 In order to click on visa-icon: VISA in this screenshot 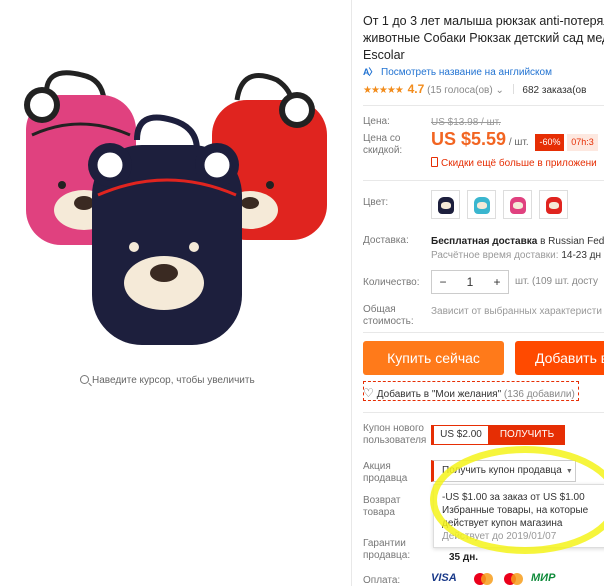, I will do `click(444, 578)`.